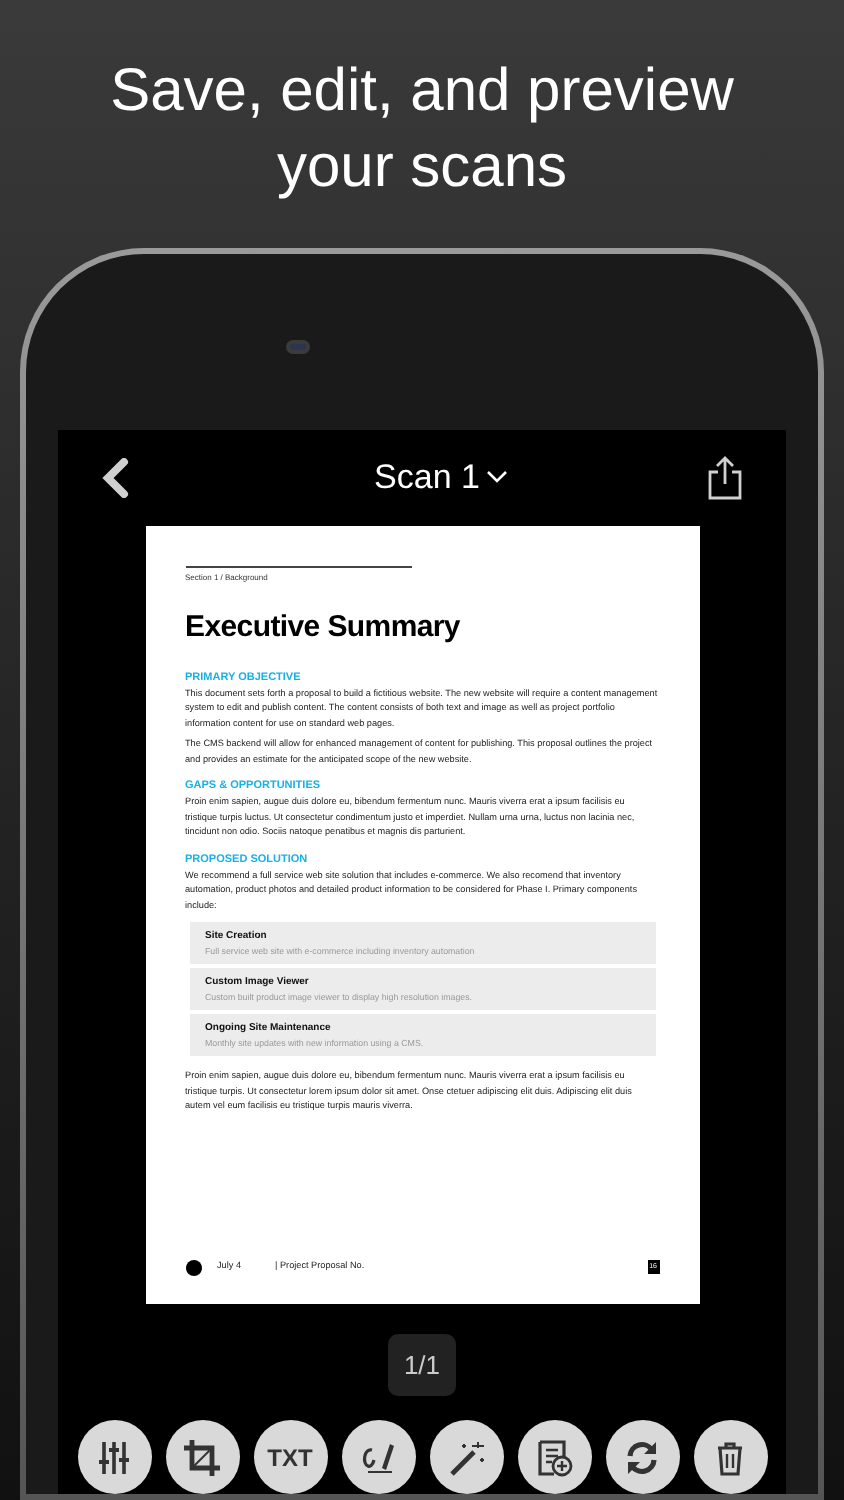 The image size is (844, 1500). What do you see at coordinates (298, 346) in the screenshot?
I see `camera-icon` at bounding box center [298, 346].